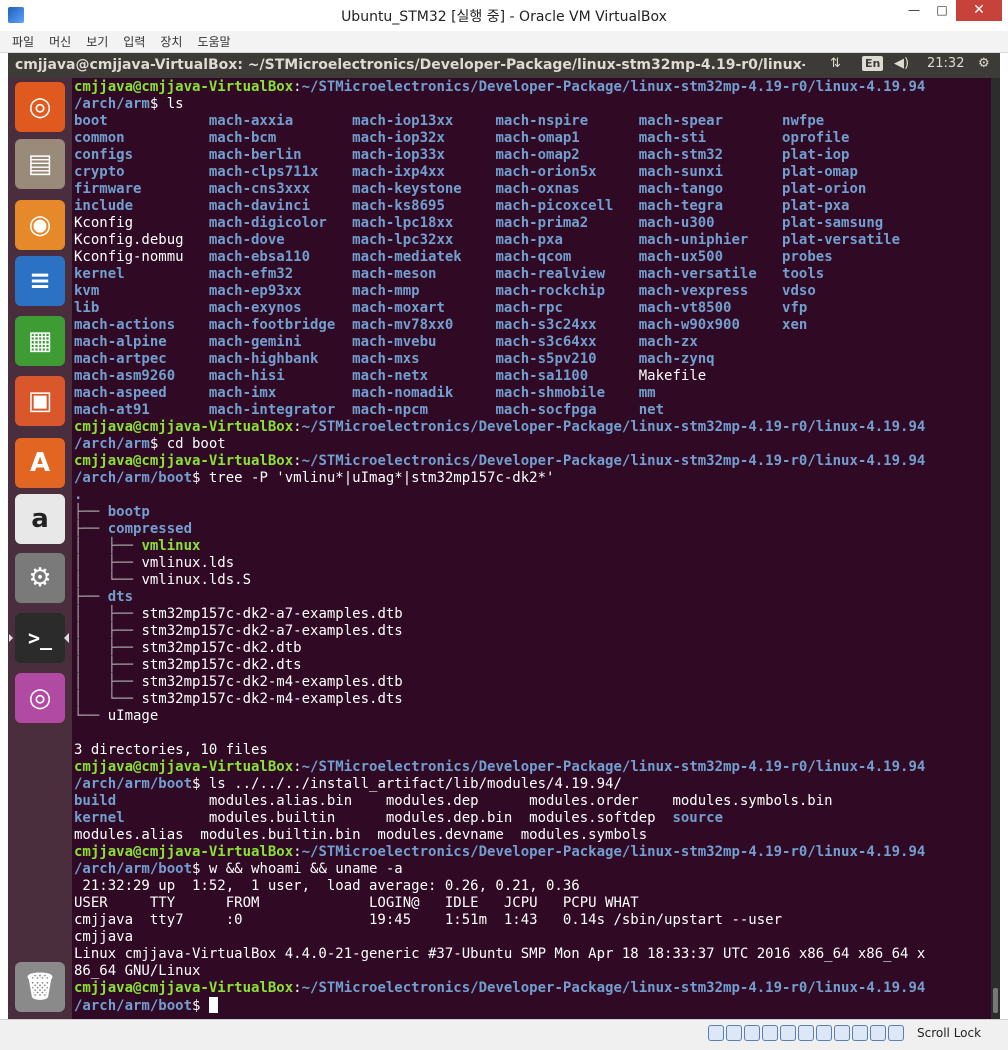  I want to click on menu-machine: 머신, so click(60, 41).